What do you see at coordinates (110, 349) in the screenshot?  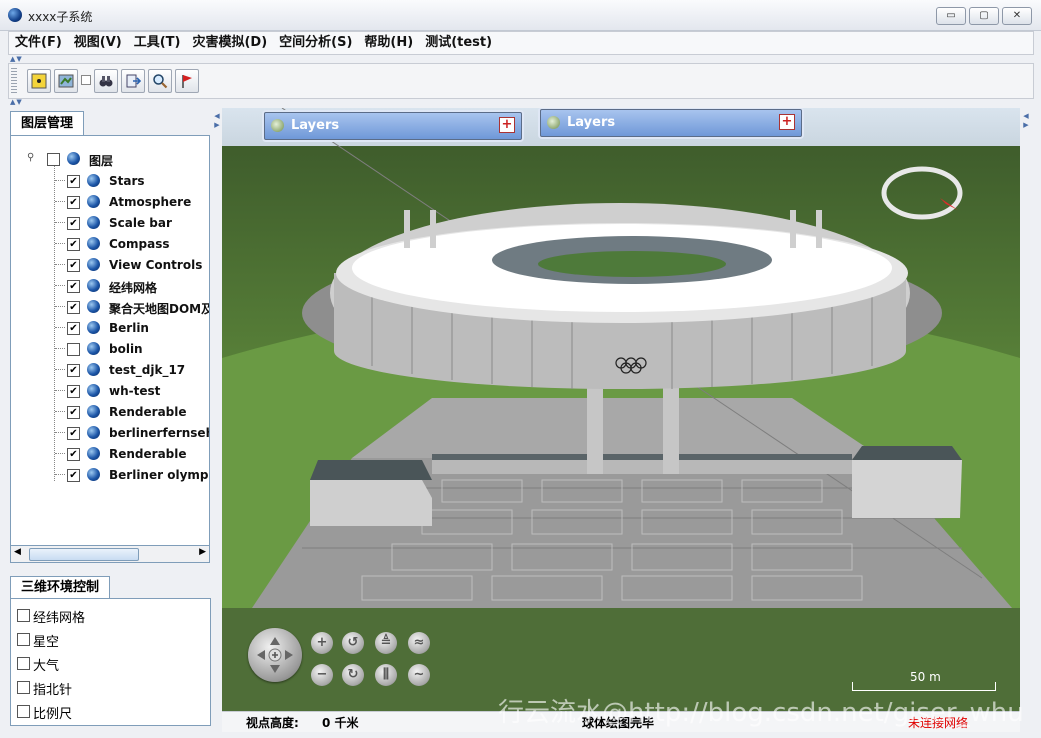 I see `layer-item: bolin` at bounding box center [110, 349].